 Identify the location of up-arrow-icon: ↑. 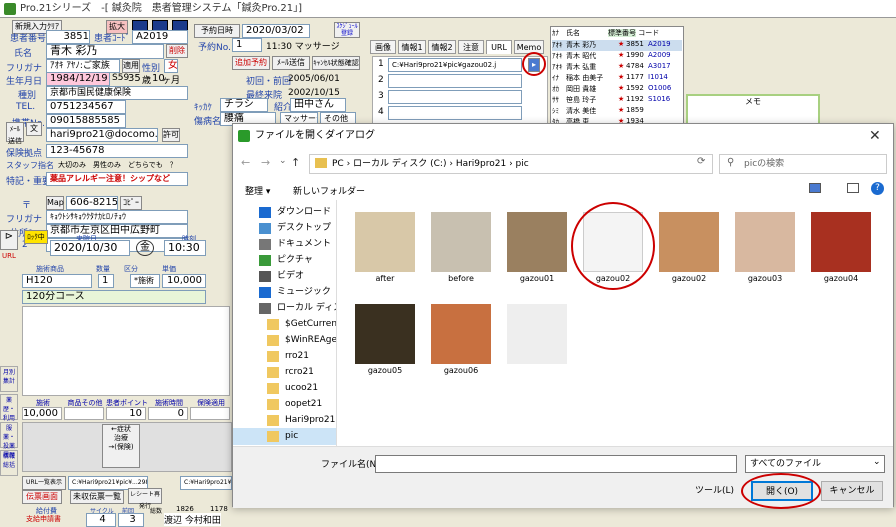
(295, 162).